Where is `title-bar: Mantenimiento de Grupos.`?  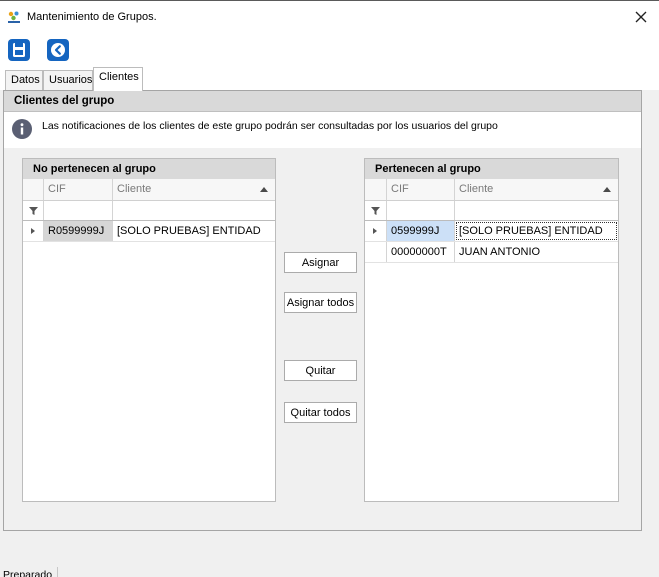
title-bar: Mantenimiento de Grupos. is located at coordinates (329, 16).